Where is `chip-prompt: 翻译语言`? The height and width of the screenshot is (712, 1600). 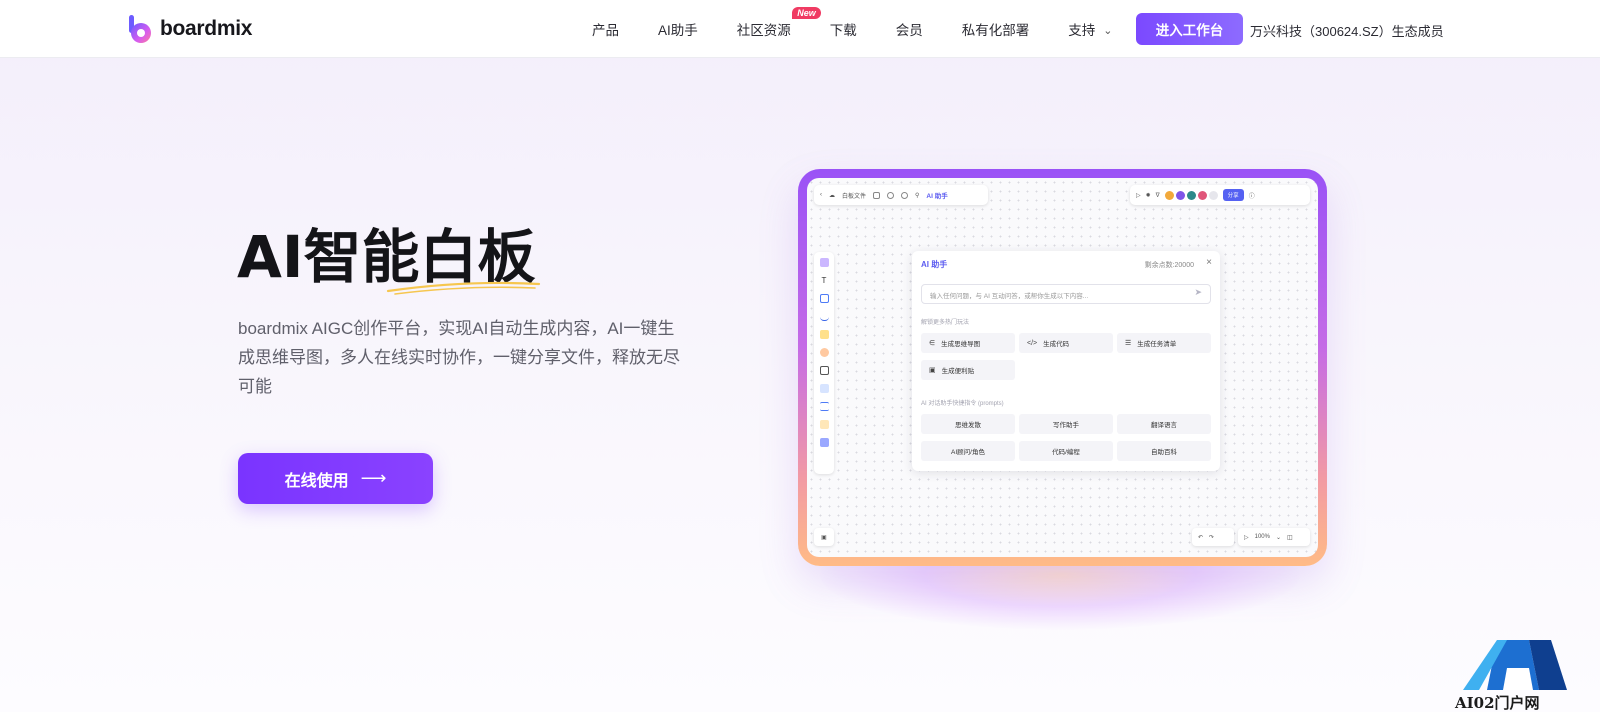 chip-prompt: 翻译语言 is located at coordinates (1164, 424).